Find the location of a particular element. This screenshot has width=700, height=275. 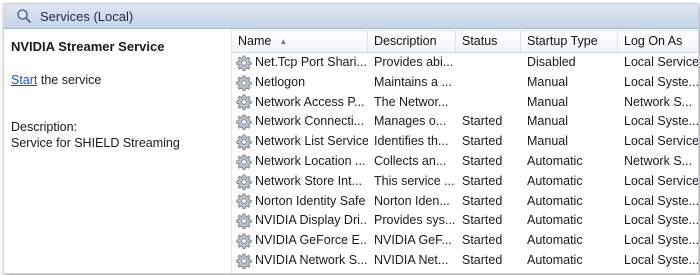

start-service-link: Start is located at coordinates (24, 80).